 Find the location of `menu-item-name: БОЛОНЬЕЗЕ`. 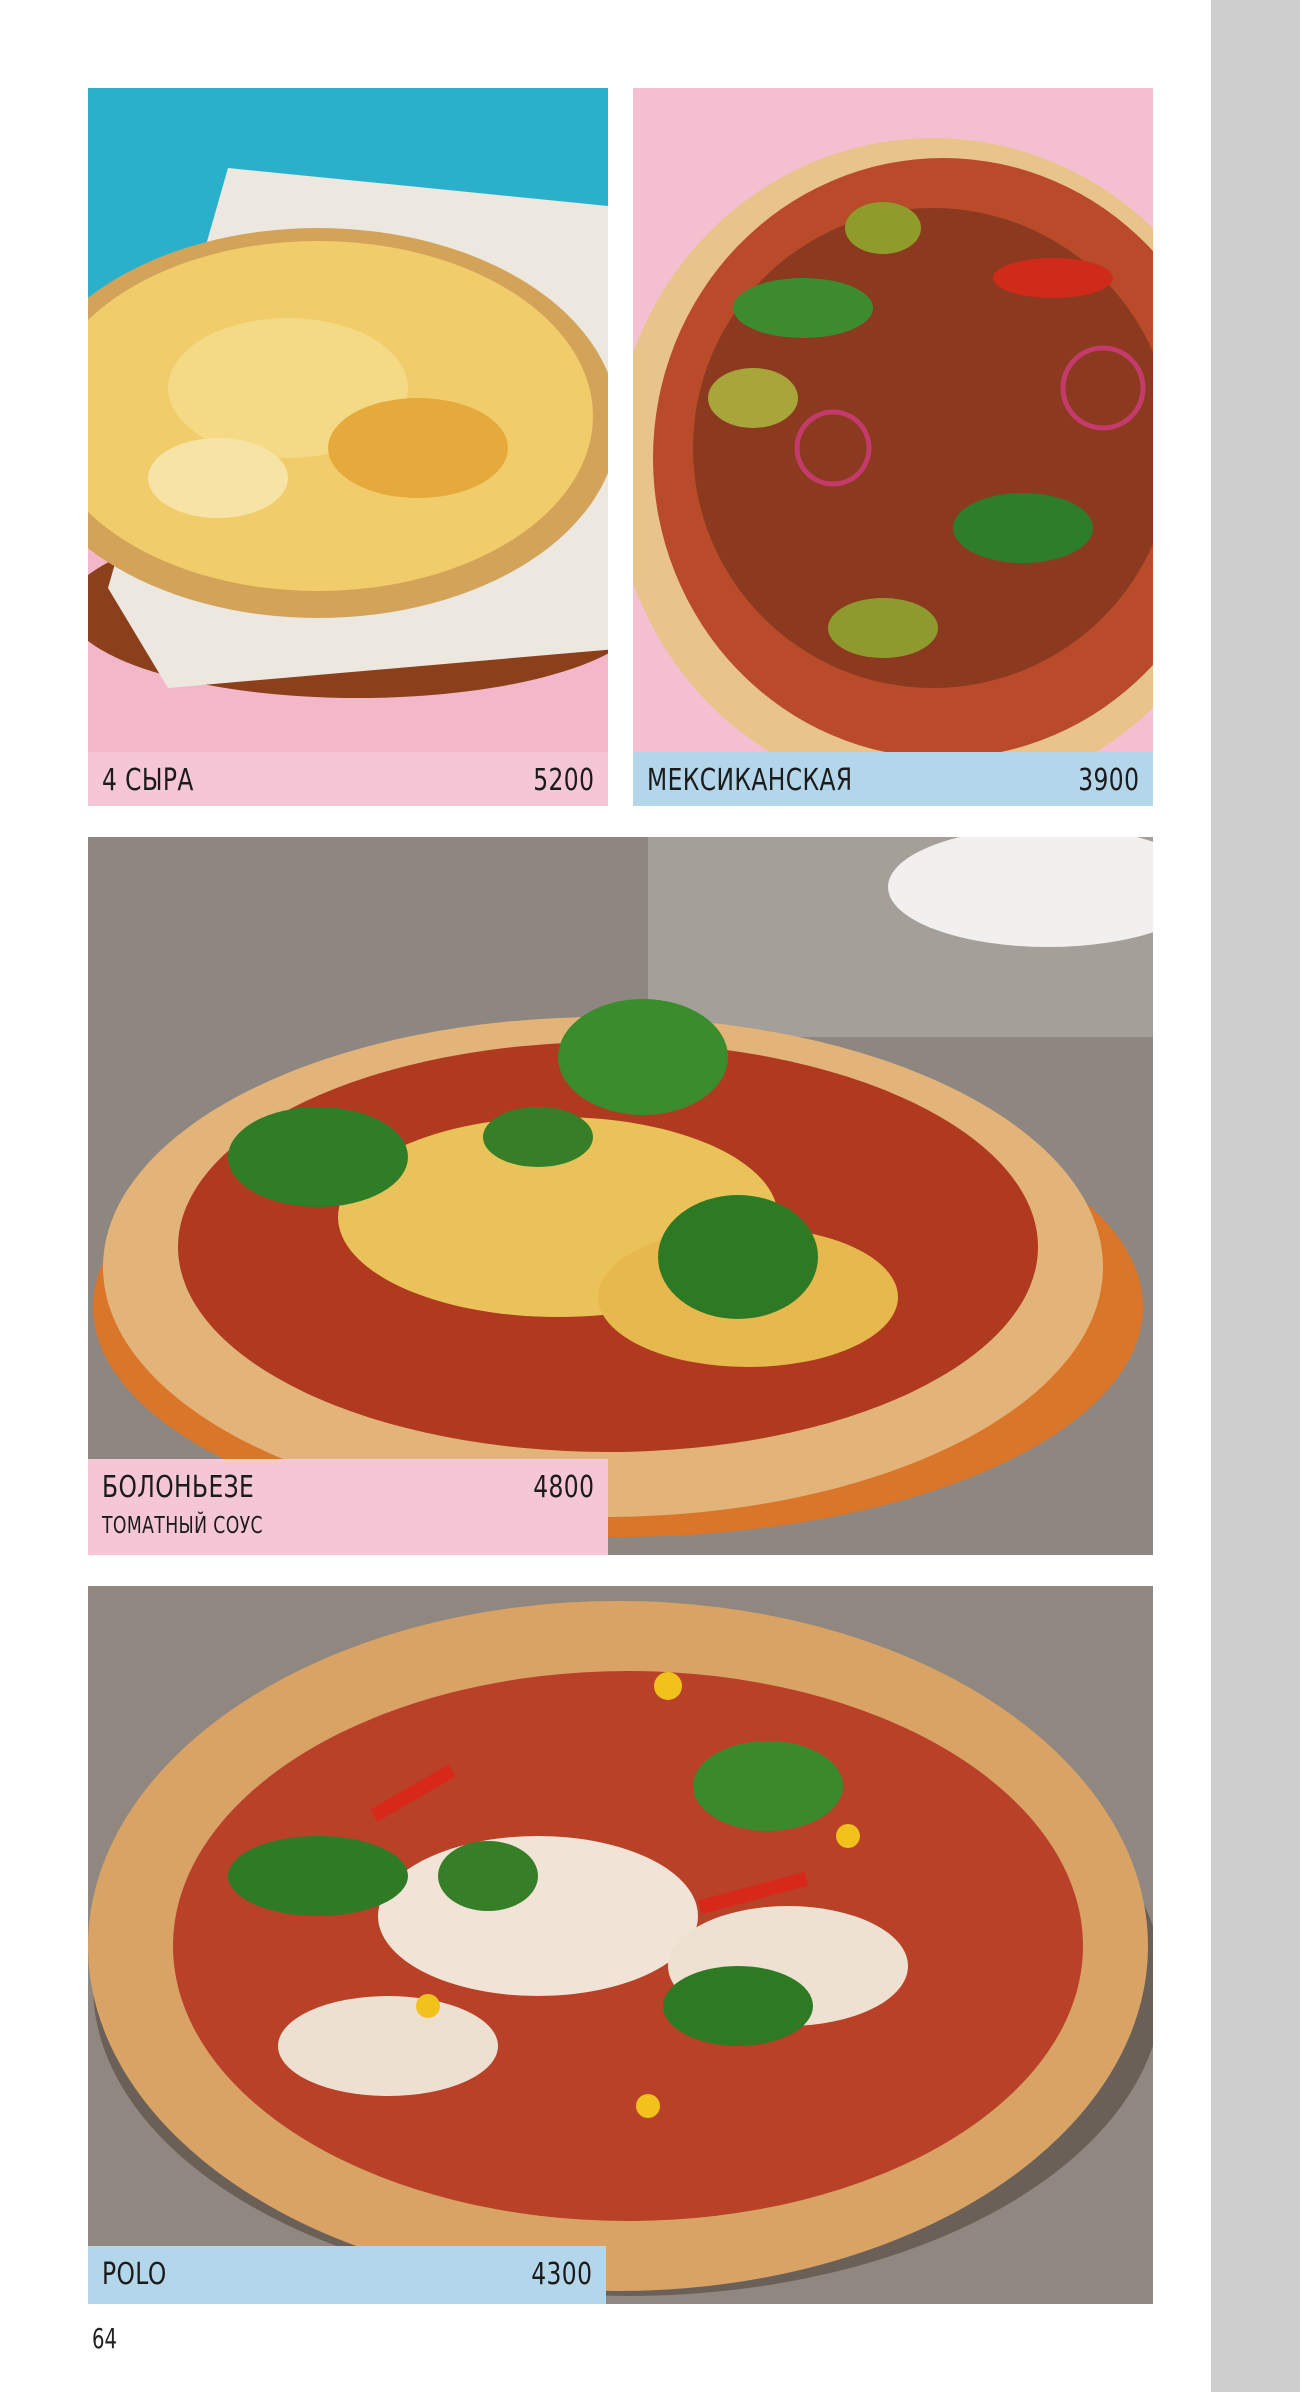

menu-item-name: БОЛОНЬЕЗЕ is located at coordinates (178, 1487).